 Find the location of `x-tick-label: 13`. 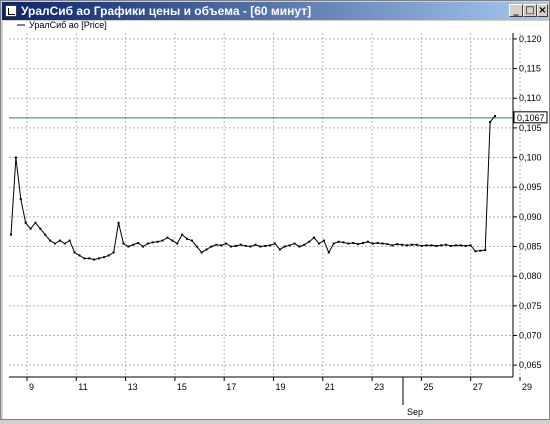

x-tick-label: 13 is located at coordinates (133, 387).